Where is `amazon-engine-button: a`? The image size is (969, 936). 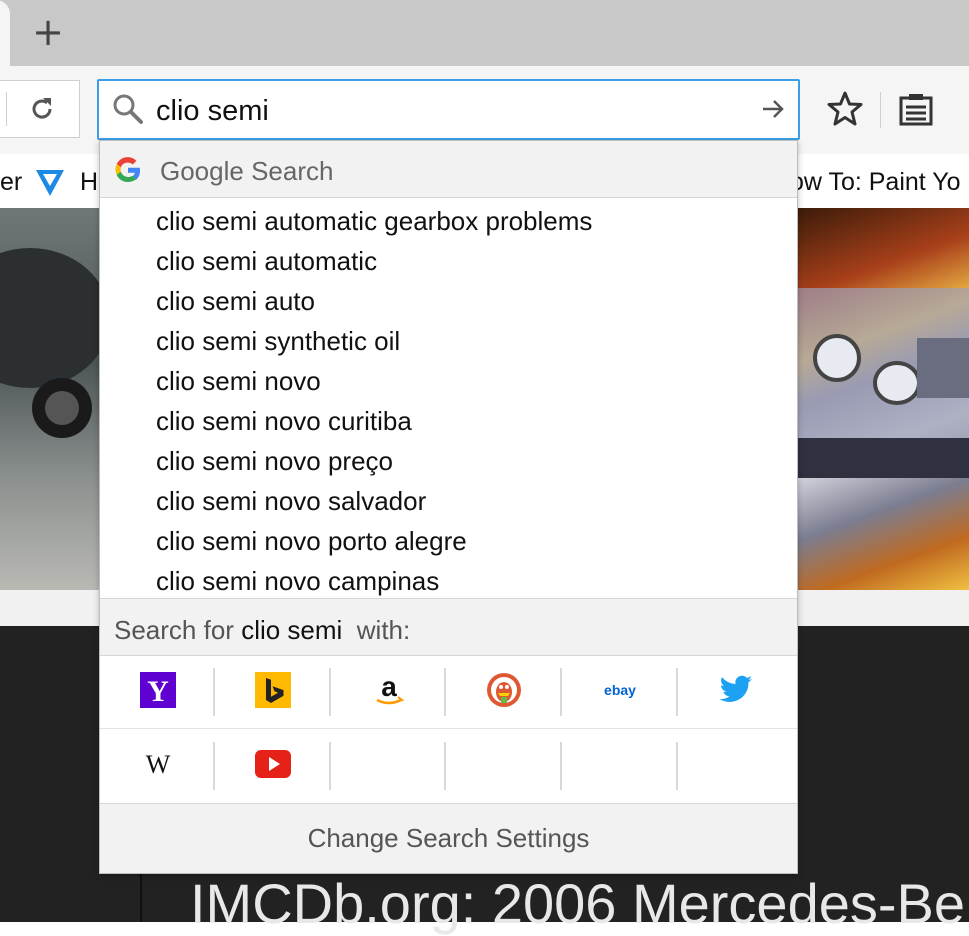
amazon-engine-button: a is located at coordinates (389, 692).